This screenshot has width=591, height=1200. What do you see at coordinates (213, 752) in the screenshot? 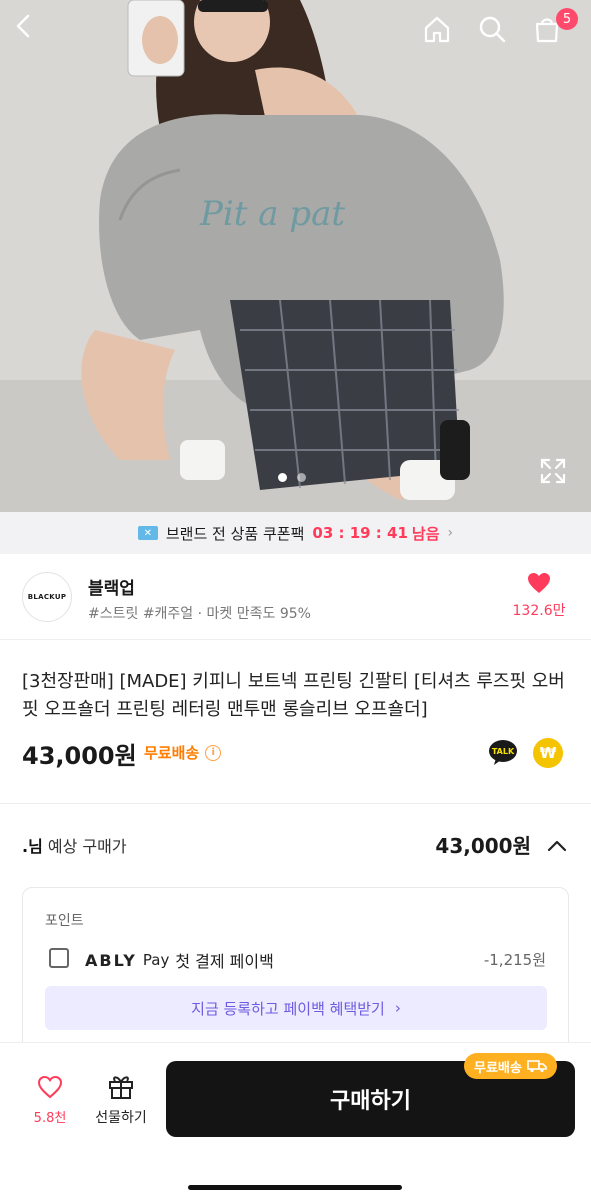
I see `info-icon: i` at bounding box center [213, 752].